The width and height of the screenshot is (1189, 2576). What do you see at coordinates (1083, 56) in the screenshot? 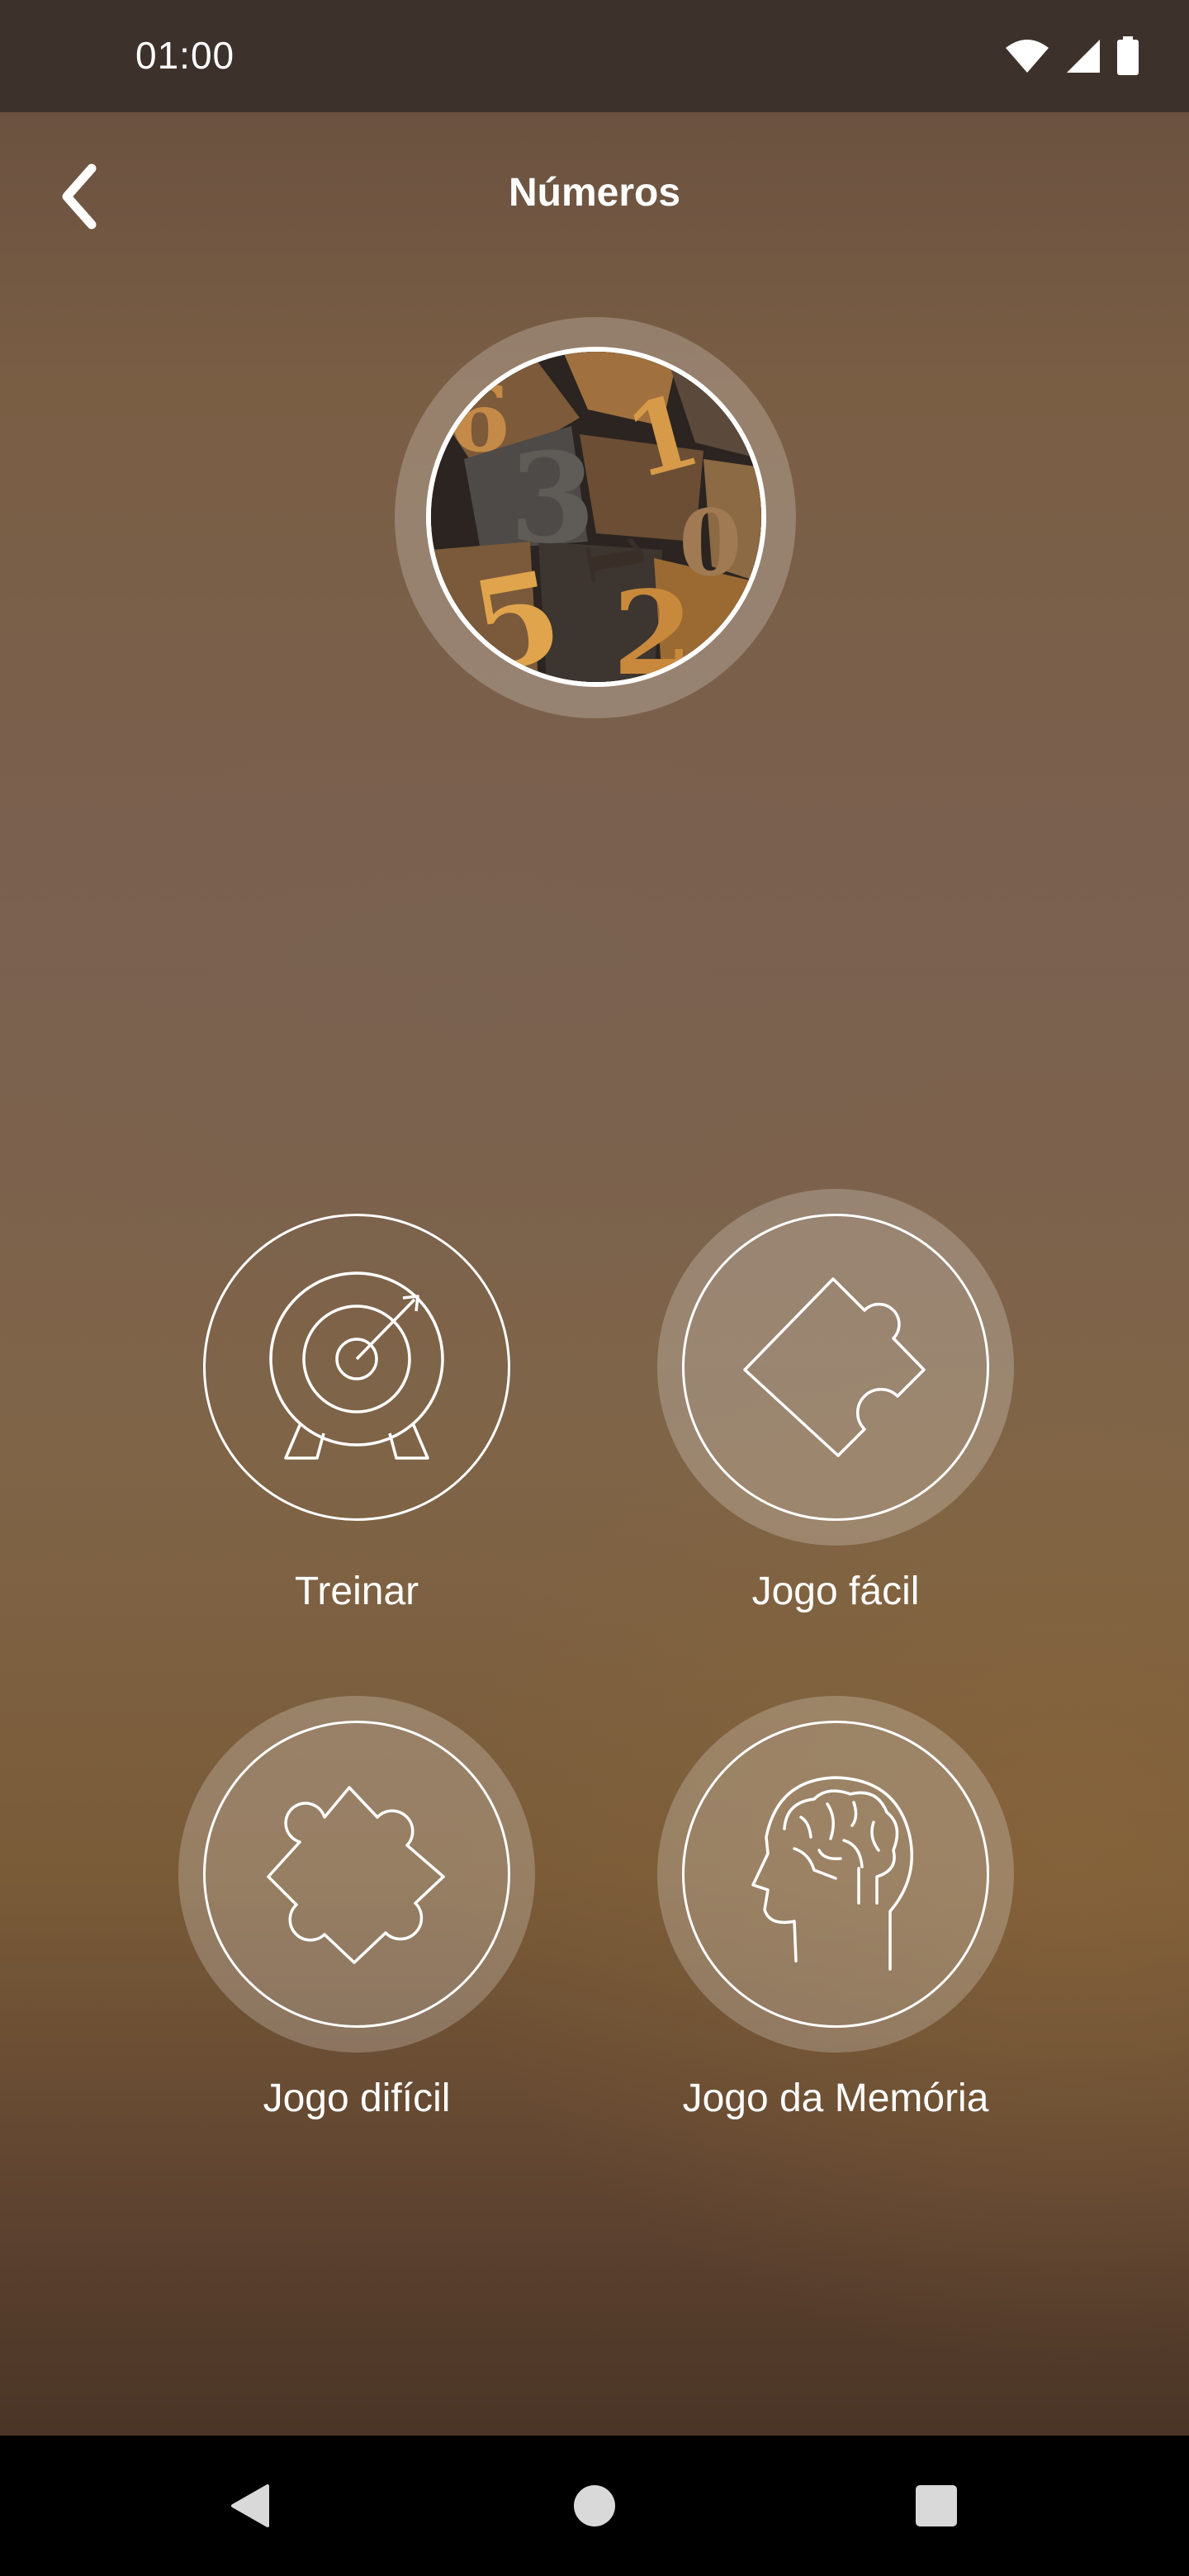
I see `cellular-signal-icon` at bounding box center [1083, 56].